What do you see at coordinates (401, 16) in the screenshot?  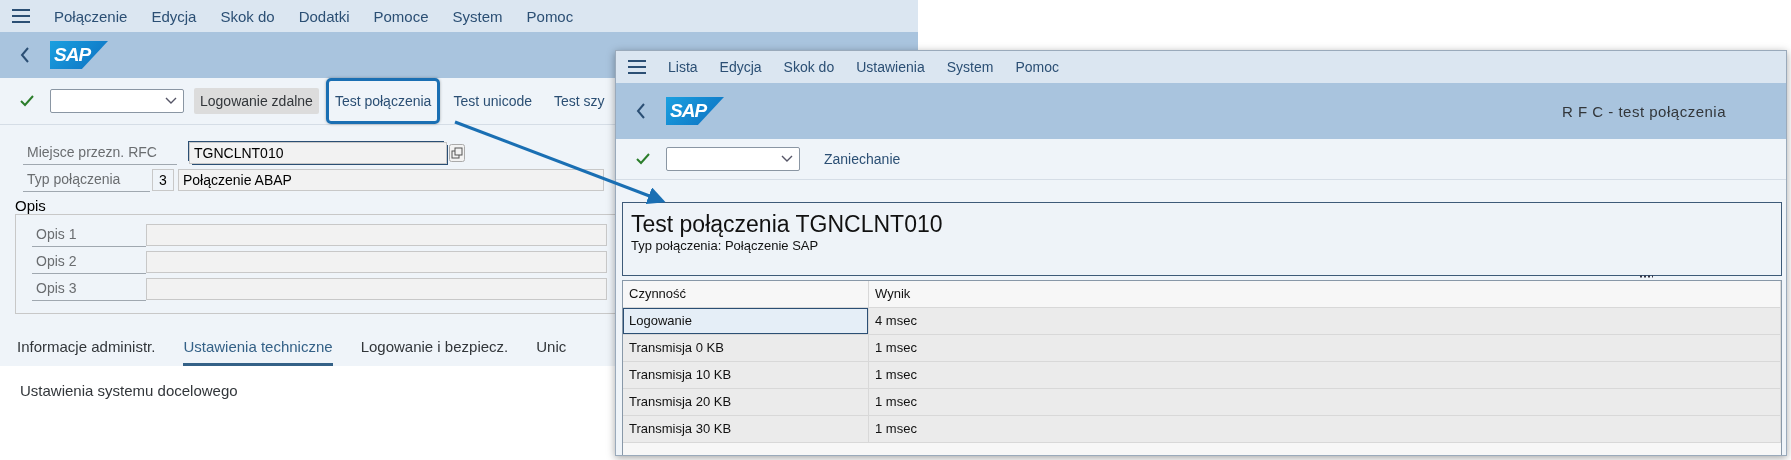 I see `menu-item: Pomoce` at bounding box center [401, 16].